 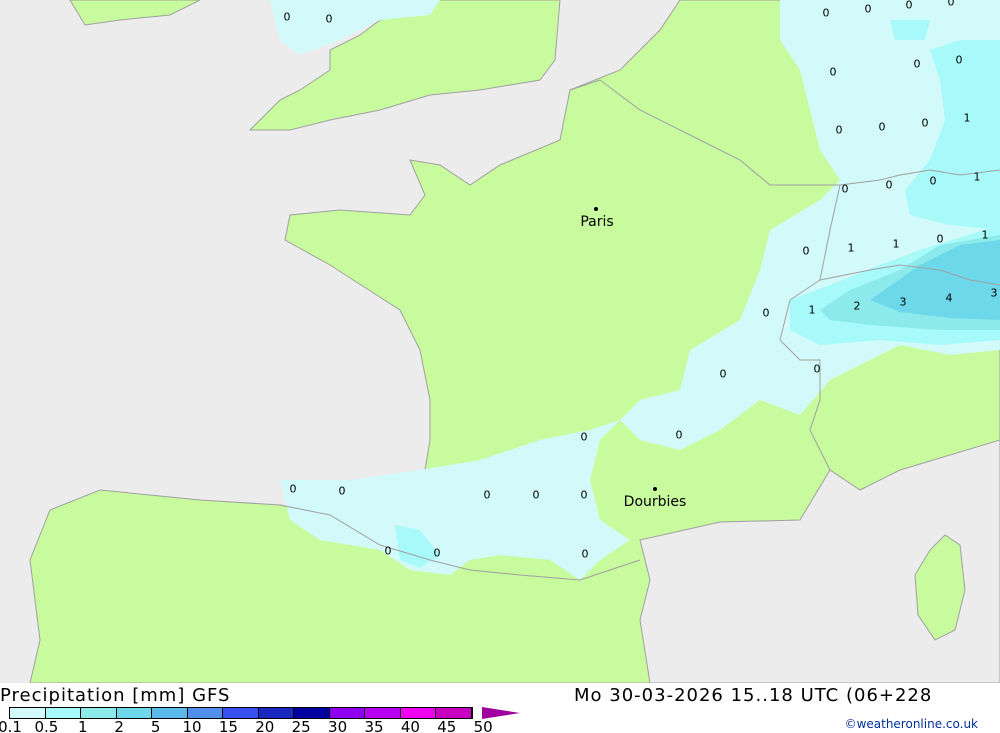 I want to click on dourbies-dot, so click(x=655, y=489).